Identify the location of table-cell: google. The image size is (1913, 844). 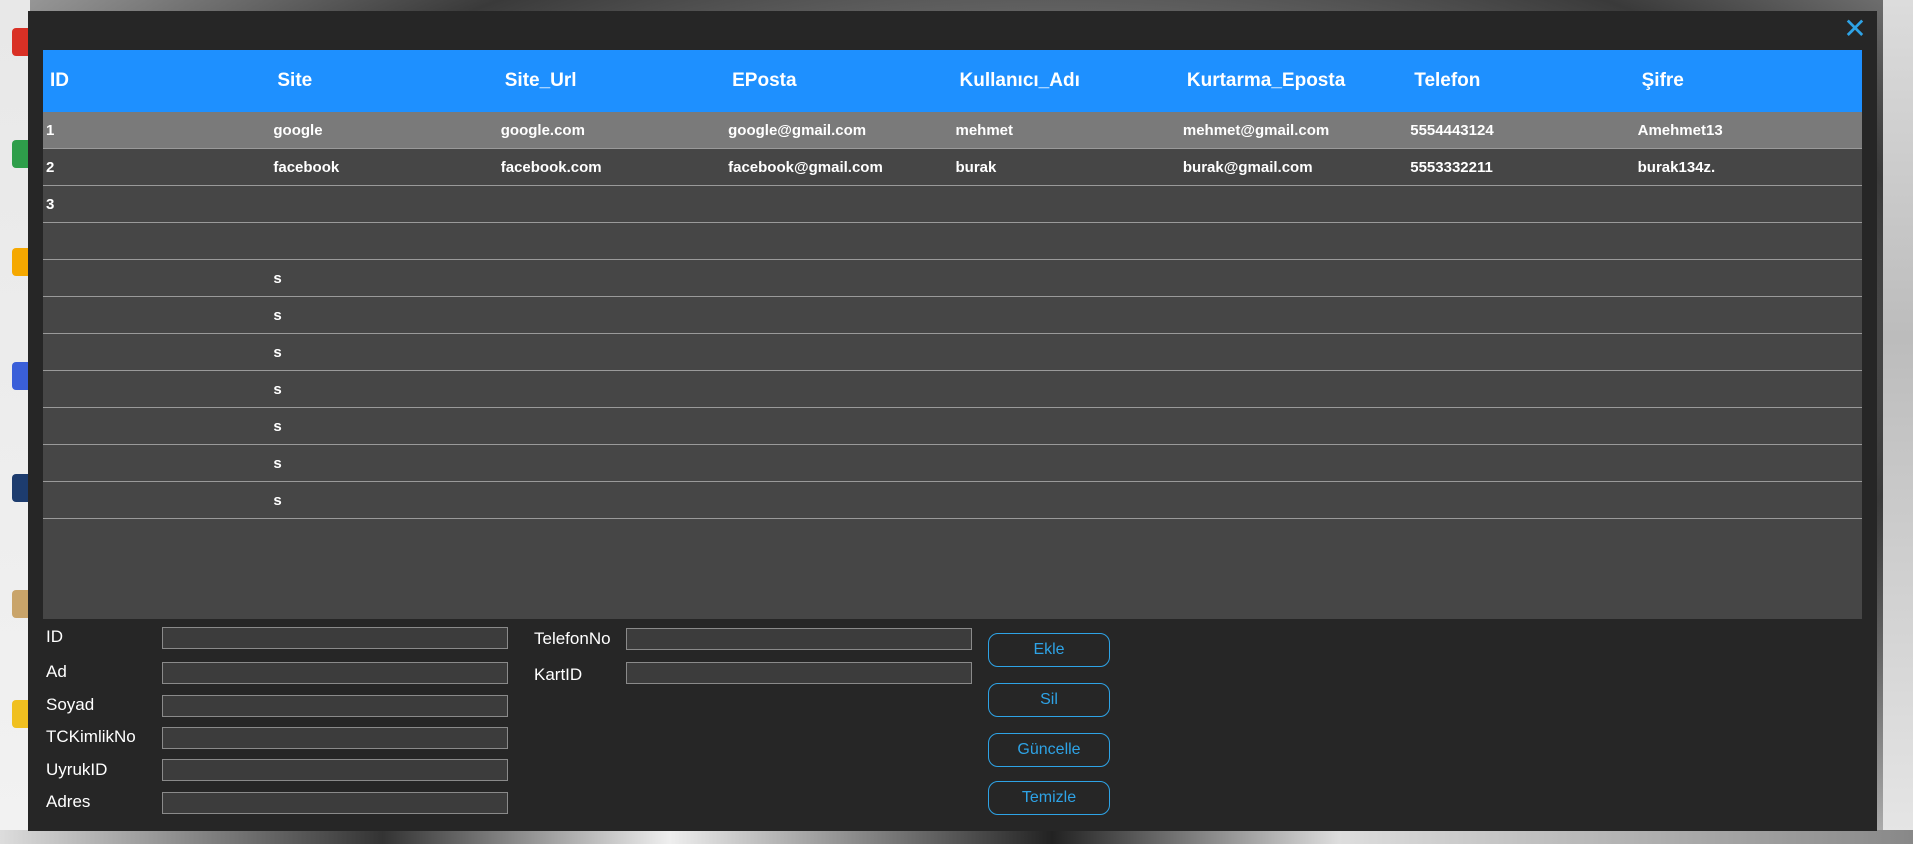
(383, 130).